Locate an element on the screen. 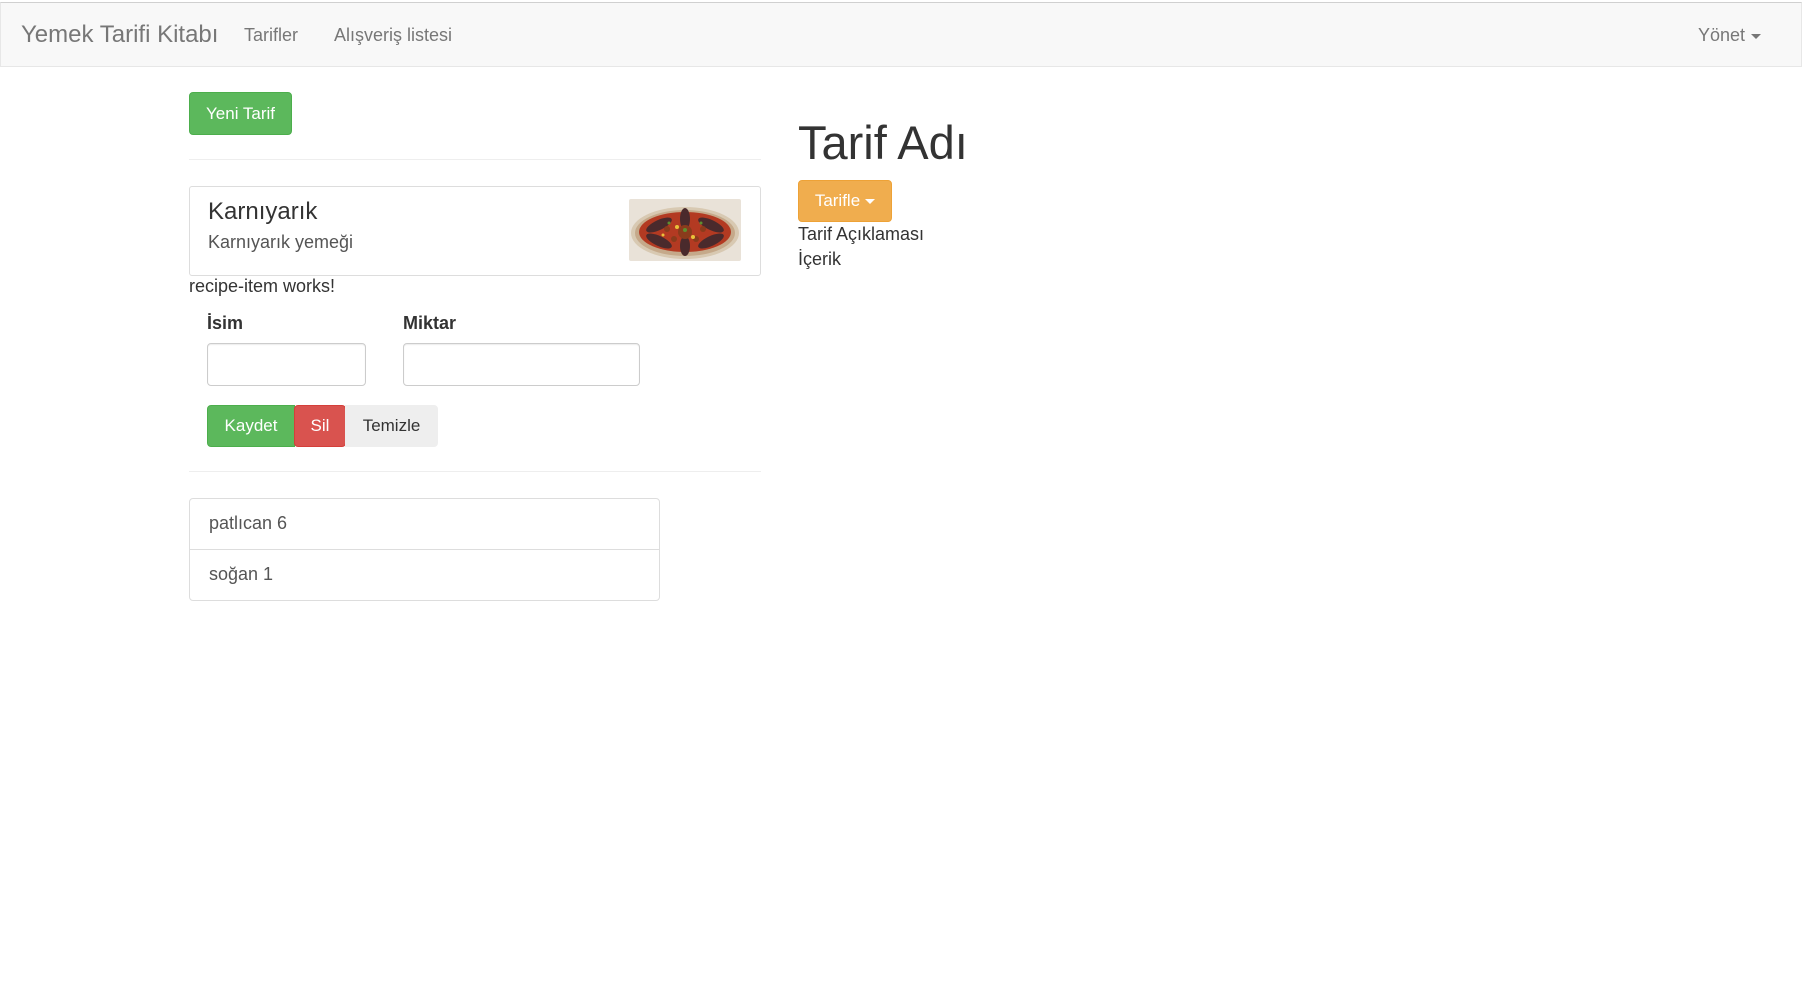 This screenshot has height=993, width=1802. new-recipe-button: Yeni Tarif is located at coordinates (240, 113).